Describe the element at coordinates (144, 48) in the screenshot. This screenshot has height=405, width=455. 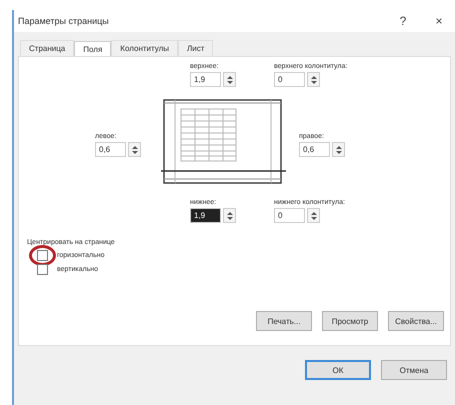
I see `tab: Колонтитулы` at that location.